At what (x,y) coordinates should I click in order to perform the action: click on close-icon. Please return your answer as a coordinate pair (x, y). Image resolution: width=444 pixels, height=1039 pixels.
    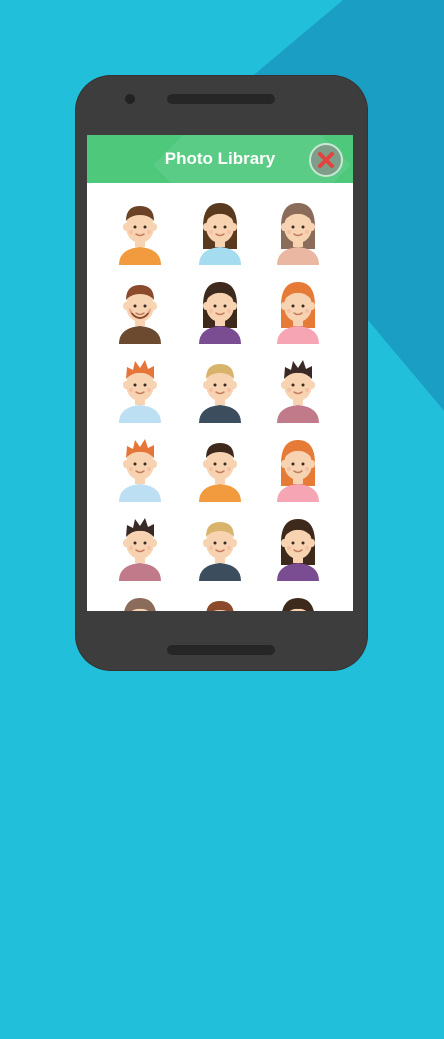
    Looking at the image, I should click on (326, 160).